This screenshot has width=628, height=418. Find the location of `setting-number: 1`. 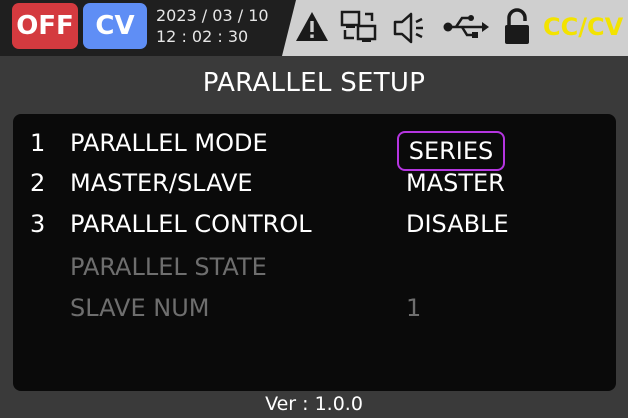

setting-number: 1 is located at coordinates (38, 143).